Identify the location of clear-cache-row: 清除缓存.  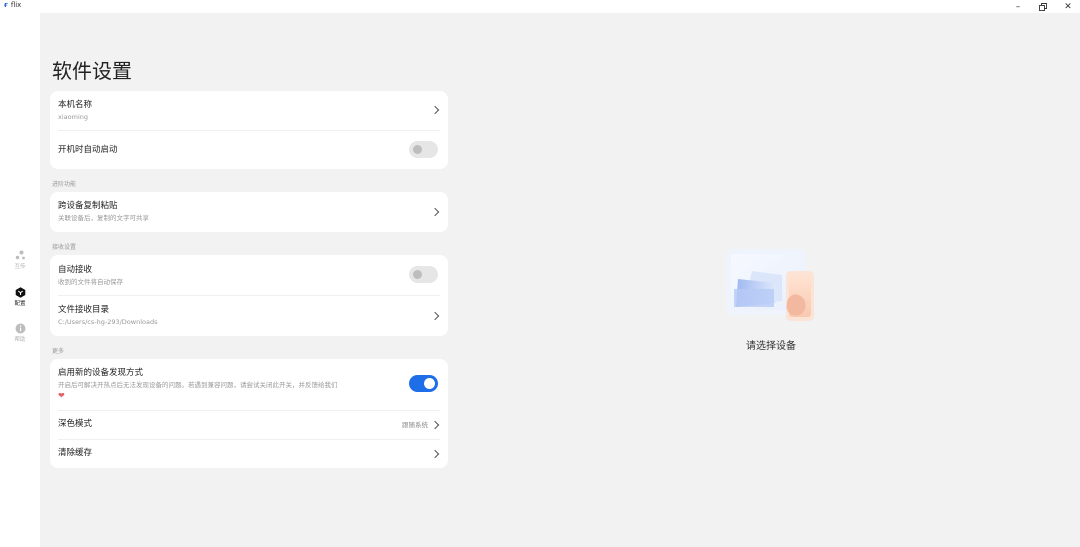
(249, 453).